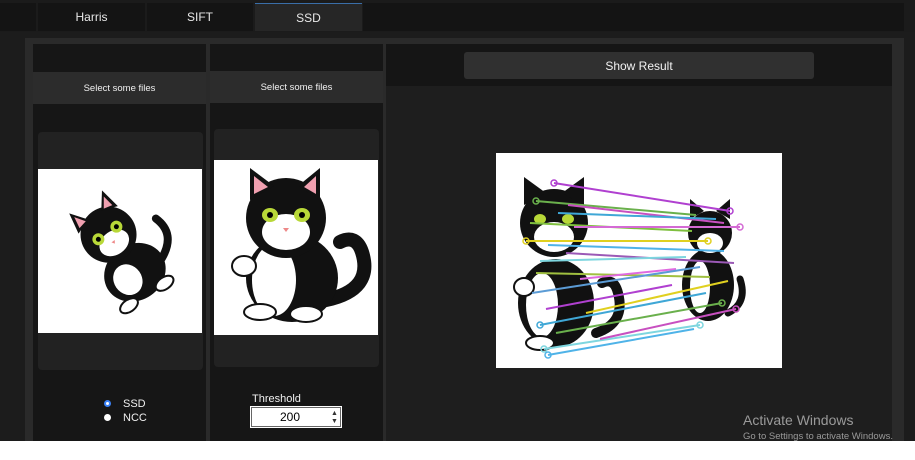 The image size is (915, 460). Describe the element at coordinates (290, 417) in the screenshot. I see `threshold-value: 200` at that location.